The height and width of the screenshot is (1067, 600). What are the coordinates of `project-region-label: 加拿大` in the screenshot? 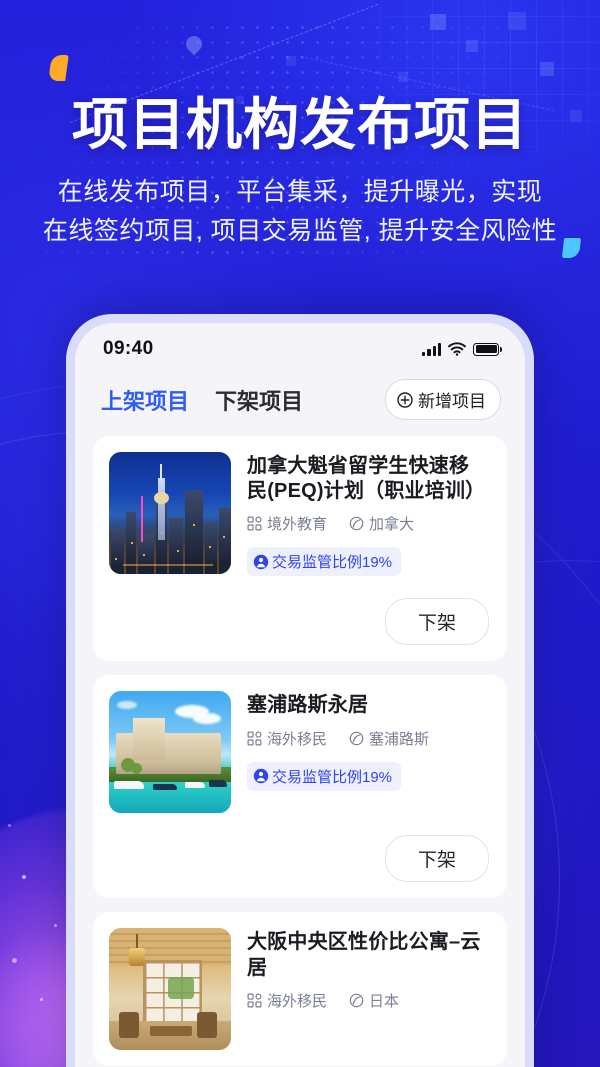 It's located at (392, 525).